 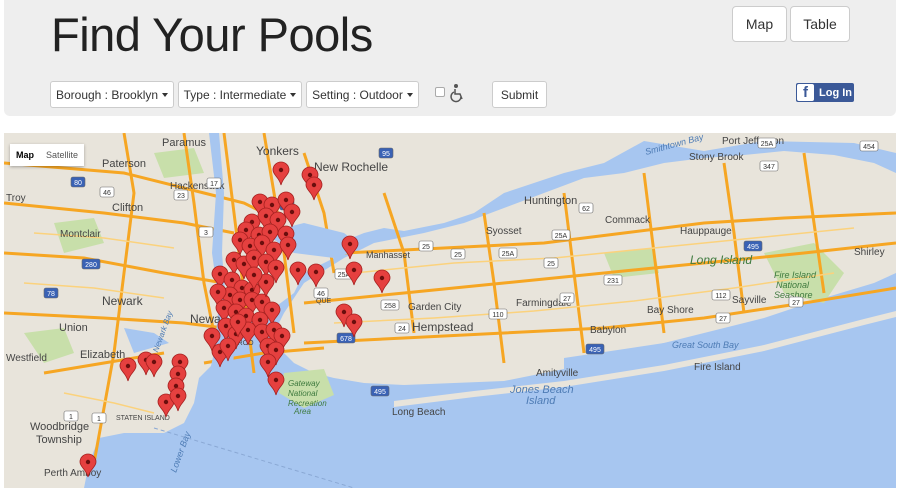 I want to click on route-shield-label: 112, so click(x=720, y=296).